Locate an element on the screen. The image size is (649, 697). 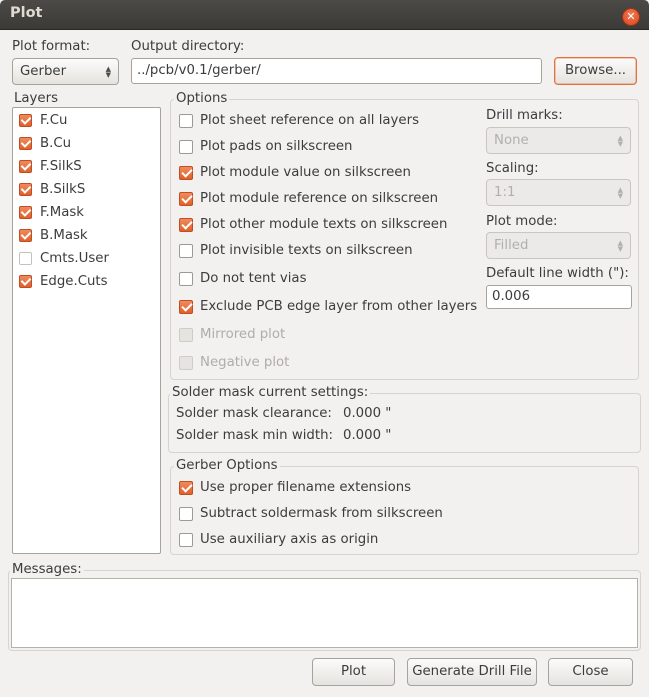
layer-item-label: B.Mask is located at coordinates (64, 235).